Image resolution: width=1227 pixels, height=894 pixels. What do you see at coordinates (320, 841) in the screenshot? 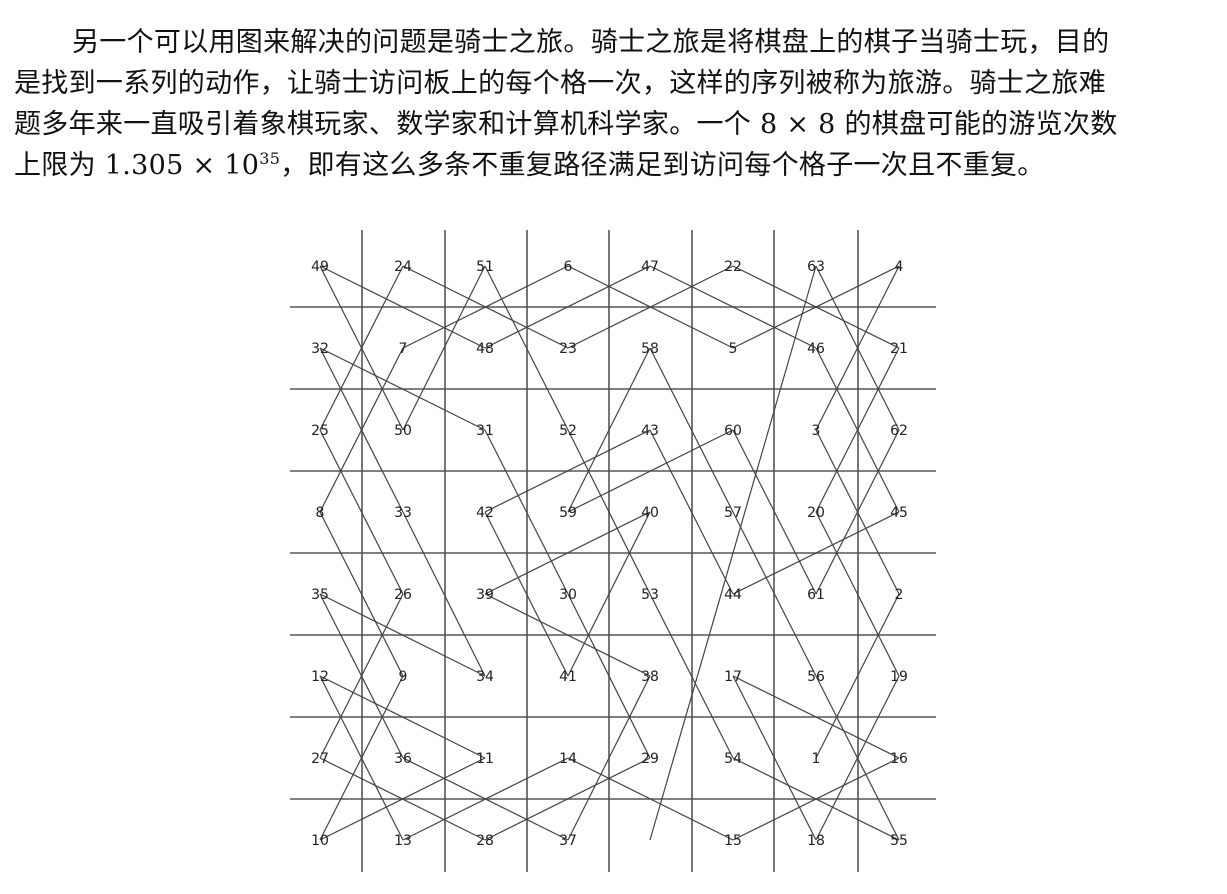
I see `move-number-label: 10` at bounding box center [320, 841].